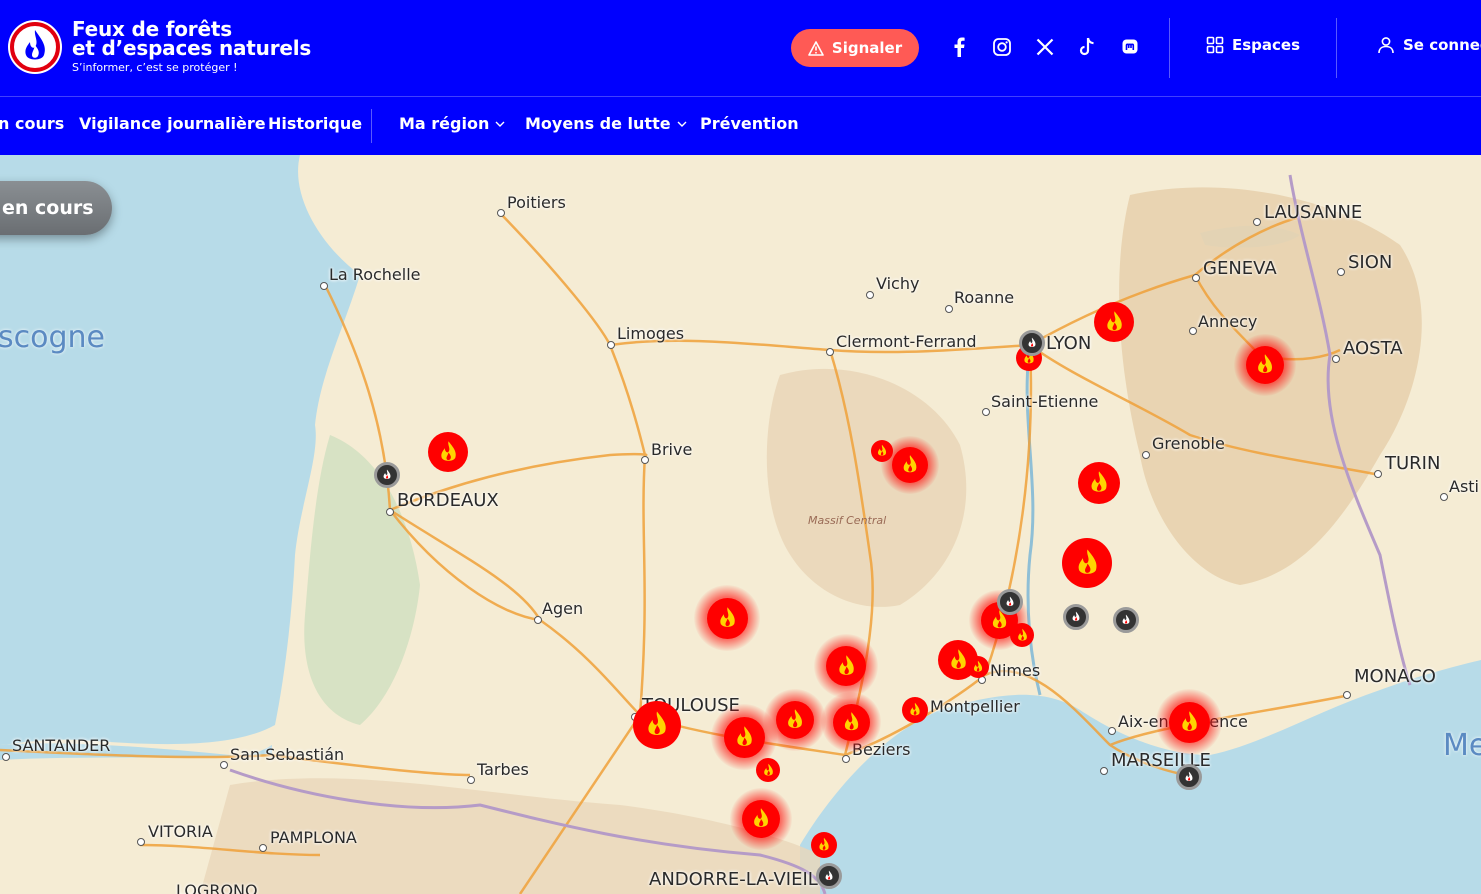  Describe the element at coordinates (35, 47) in the screenshot. I see `logo-icon` at that location.